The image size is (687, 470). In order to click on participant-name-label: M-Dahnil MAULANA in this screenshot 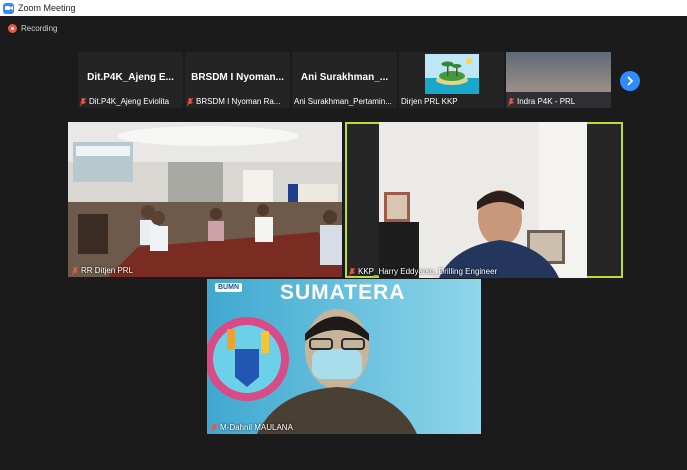, I will do `click(252, 427)`.